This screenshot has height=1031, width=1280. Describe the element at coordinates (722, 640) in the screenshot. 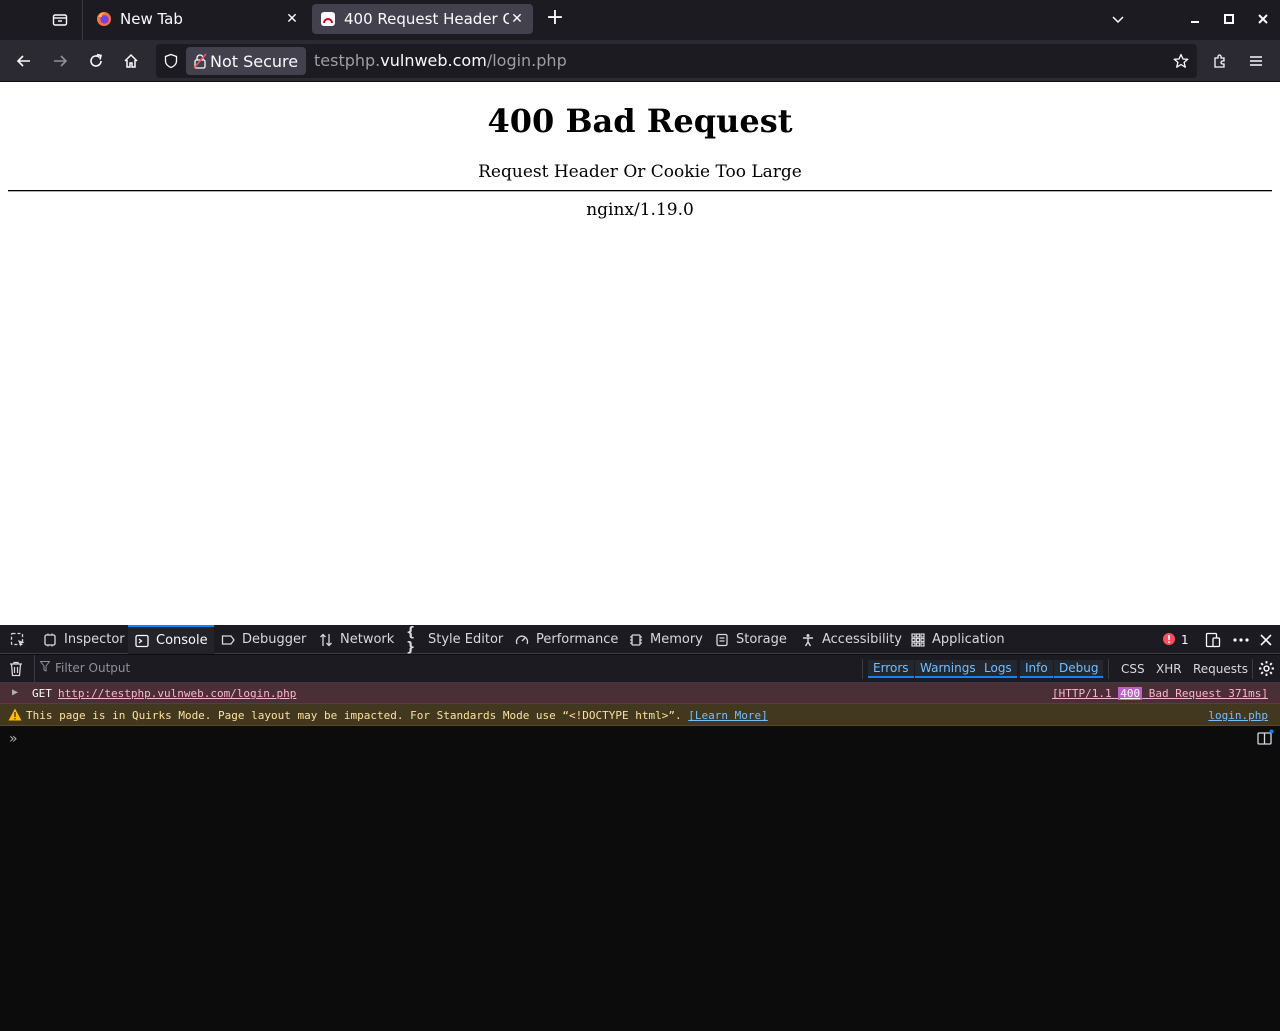

I see `storage-icon` at that location.